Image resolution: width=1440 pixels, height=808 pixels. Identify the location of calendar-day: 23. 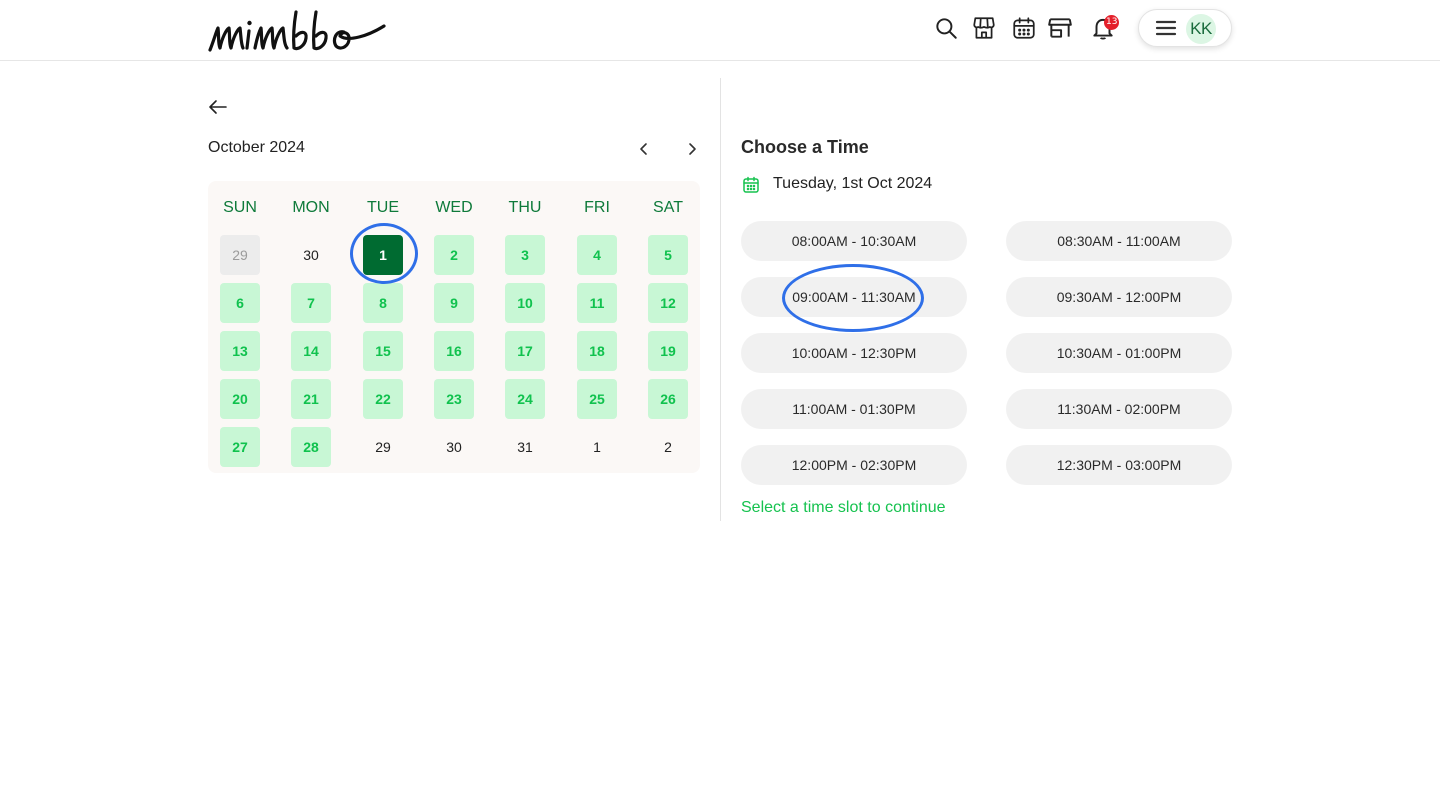
(454, 399).